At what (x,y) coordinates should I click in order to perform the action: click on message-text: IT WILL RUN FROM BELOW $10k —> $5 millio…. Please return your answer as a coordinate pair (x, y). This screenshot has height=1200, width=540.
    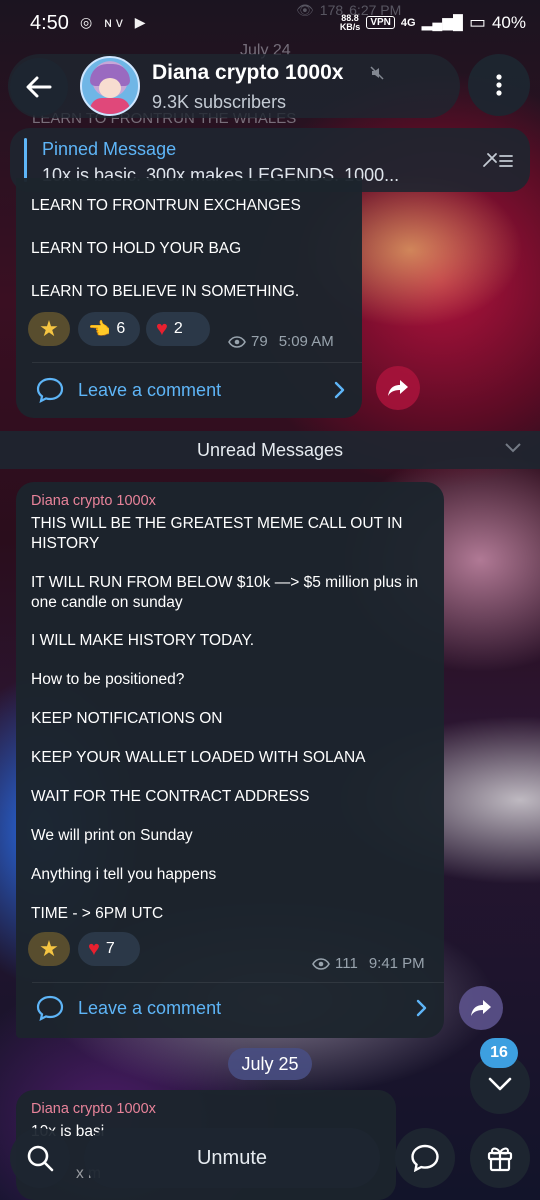
    Looking at the image, I should click on (225, 592).